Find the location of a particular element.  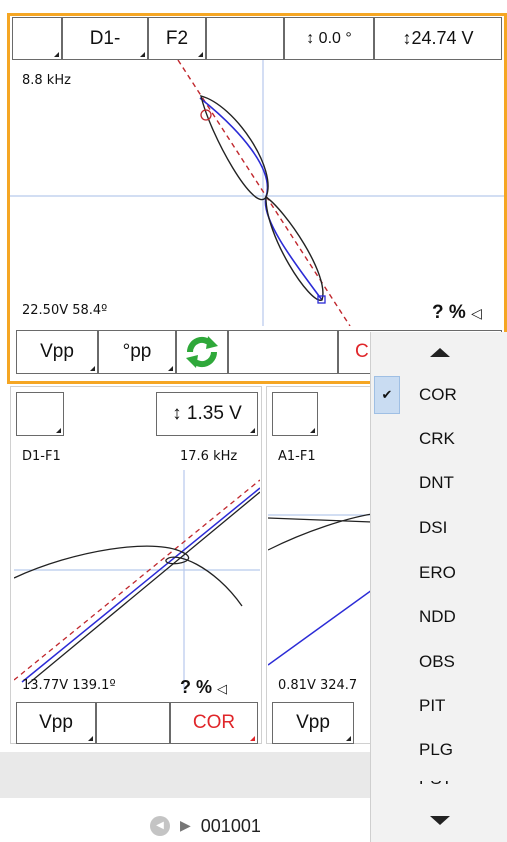

left-signal-trace is located at coordinates (143, 588).